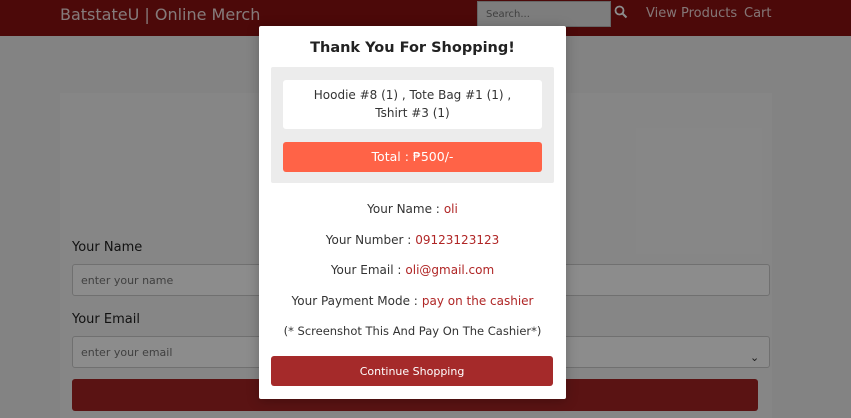 This screenshot has height=418, width=851. I want to click on info-number: Your Number :09123123123, so click(412, 240).